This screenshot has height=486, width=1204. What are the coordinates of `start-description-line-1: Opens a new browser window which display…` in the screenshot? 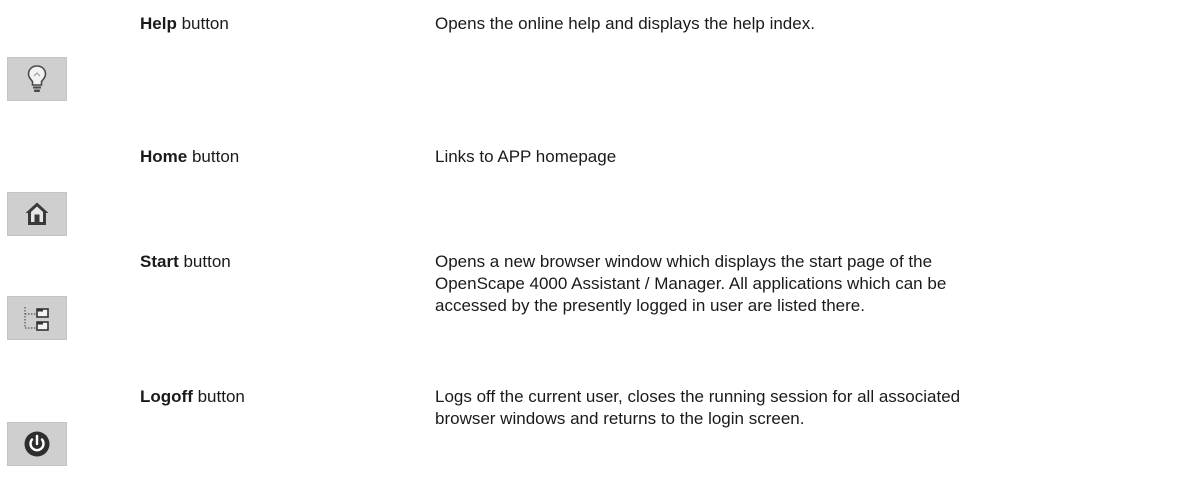 It's located at (684, 261).